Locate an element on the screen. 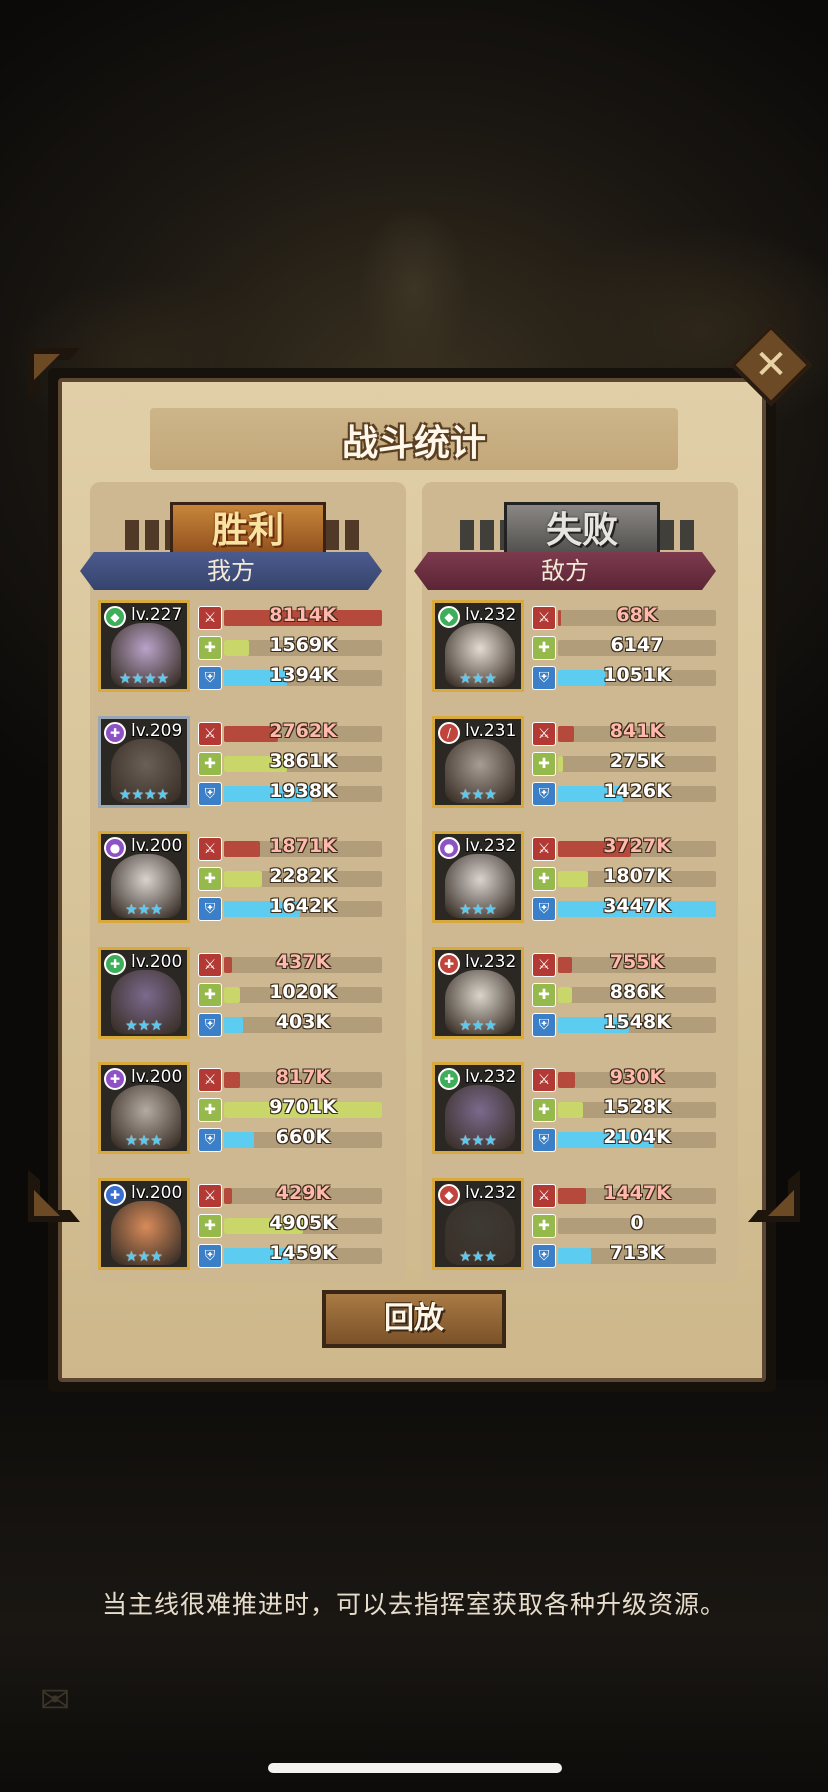 The image size is (828, 1792). faded-menu-icon: ✉ is located at coordinates (55, 1700).